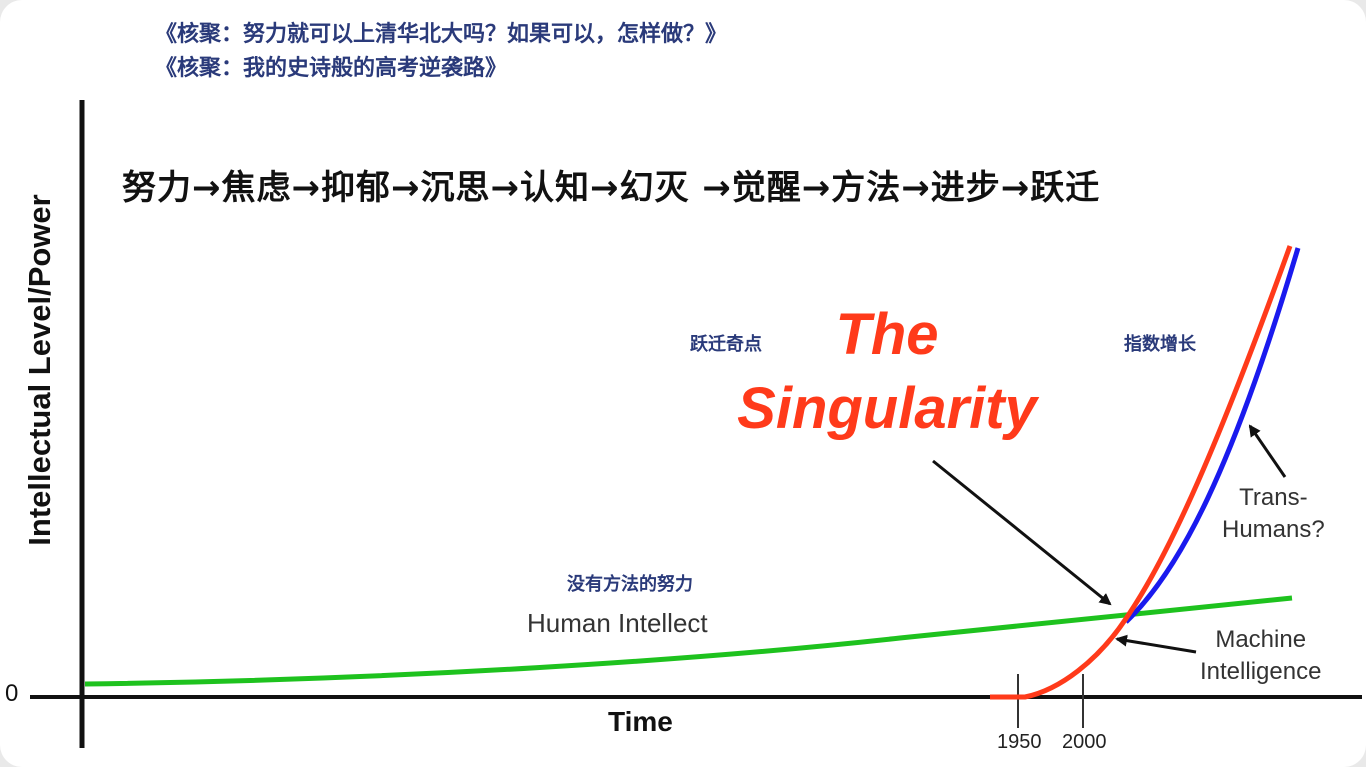 The width and height of the screenshot is (1366, 767). What do you see at coordinates (1273, 529) in the screenshot?
I see `trans-humans-line2: Humans?` at bounding box center [1273, 529].